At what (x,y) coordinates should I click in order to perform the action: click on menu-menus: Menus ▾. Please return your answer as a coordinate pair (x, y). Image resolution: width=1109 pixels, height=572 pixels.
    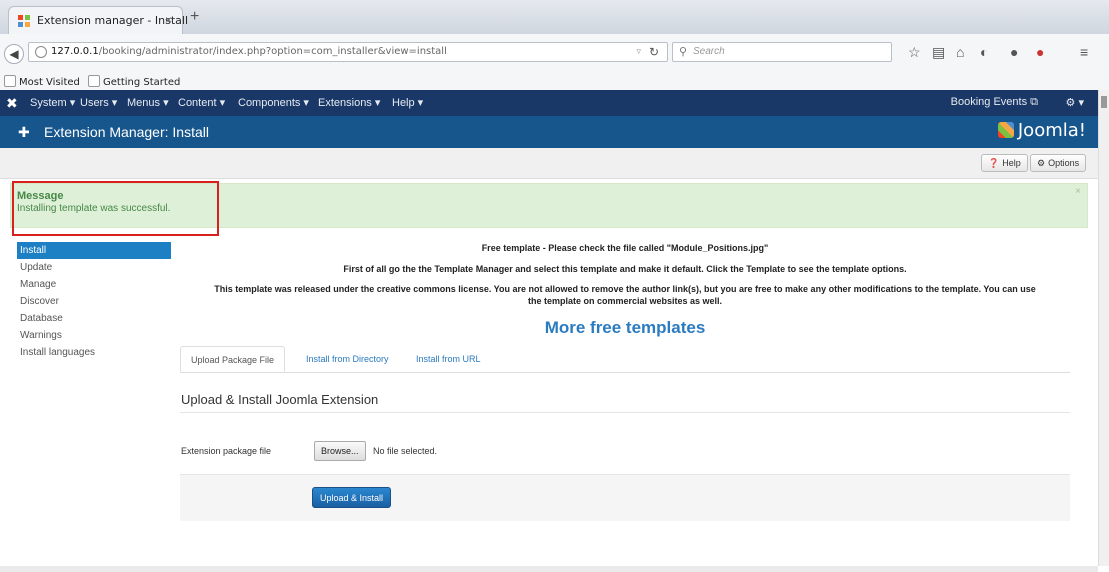
    Looking at the image, I should click on (148, 102).